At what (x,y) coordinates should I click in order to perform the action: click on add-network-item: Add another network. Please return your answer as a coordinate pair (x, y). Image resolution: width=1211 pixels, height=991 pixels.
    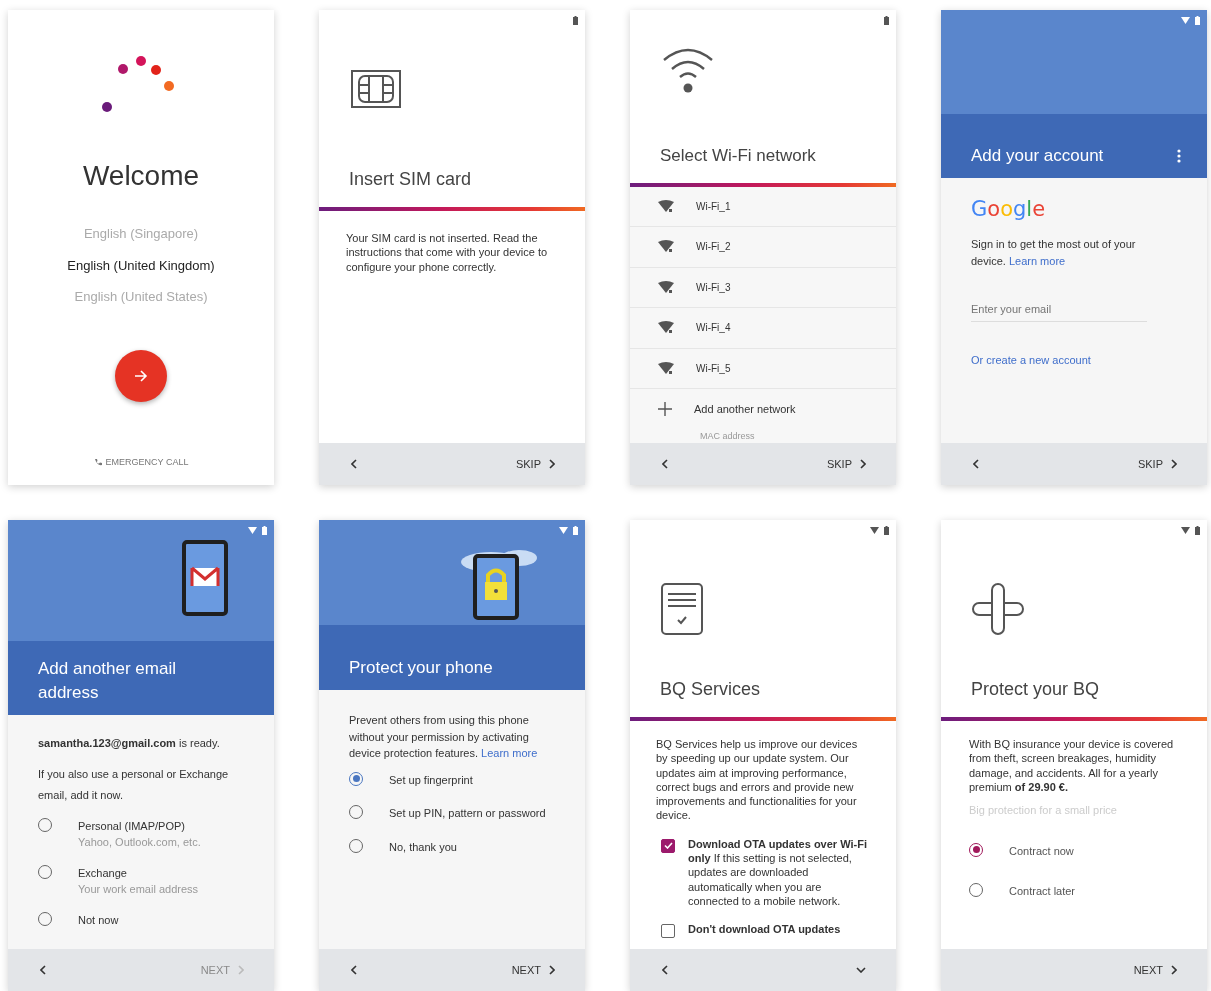
    Looking at the image, I should click on (763, 409).